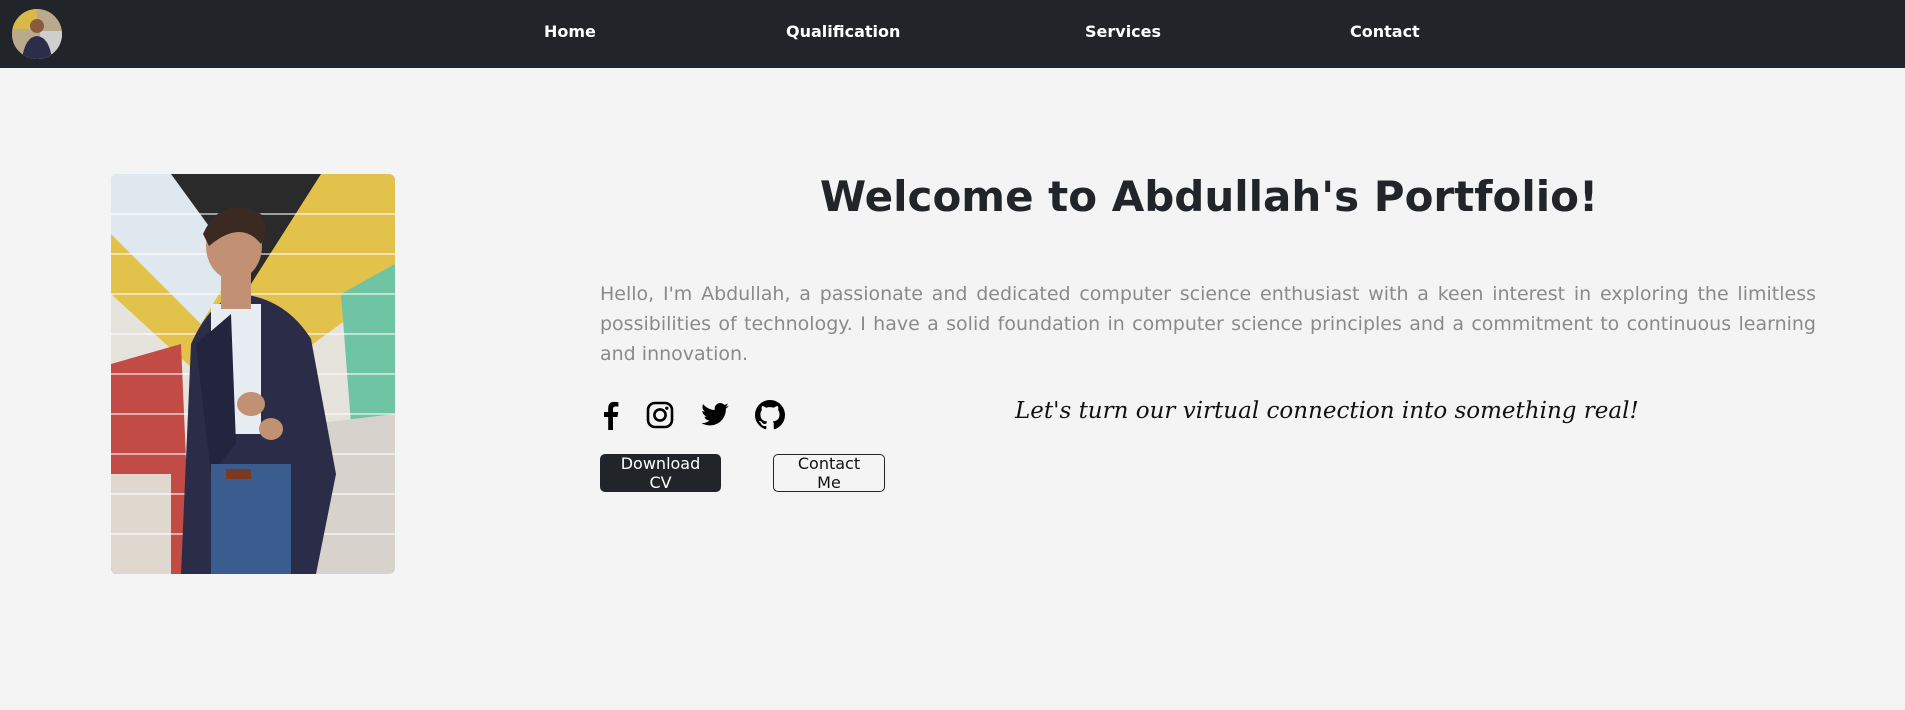 This screenshot has height=710, width=1905. I want to click on twitter-icon, so click(715, 415).